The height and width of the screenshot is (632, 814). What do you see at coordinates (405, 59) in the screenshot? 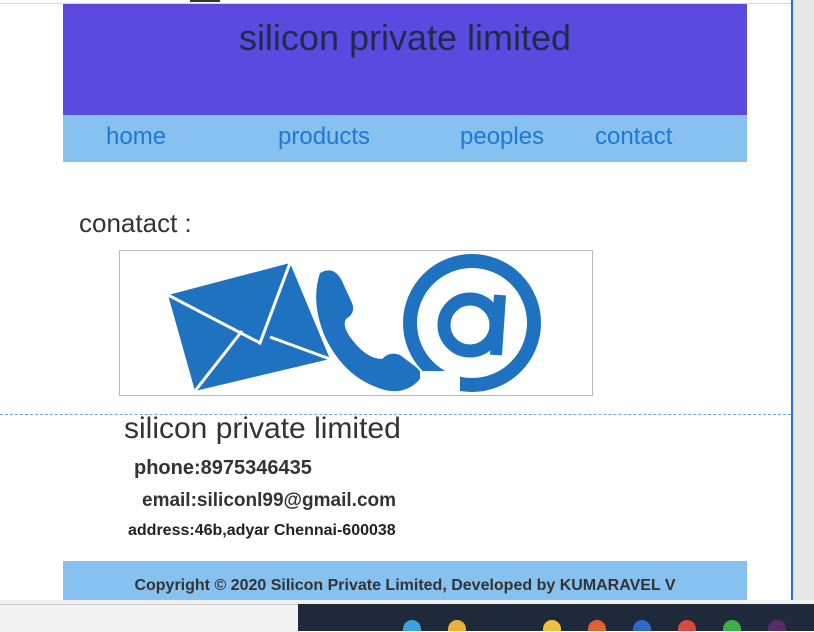
I see `site-header: silicon private limited` at bounding box center [405, 59].